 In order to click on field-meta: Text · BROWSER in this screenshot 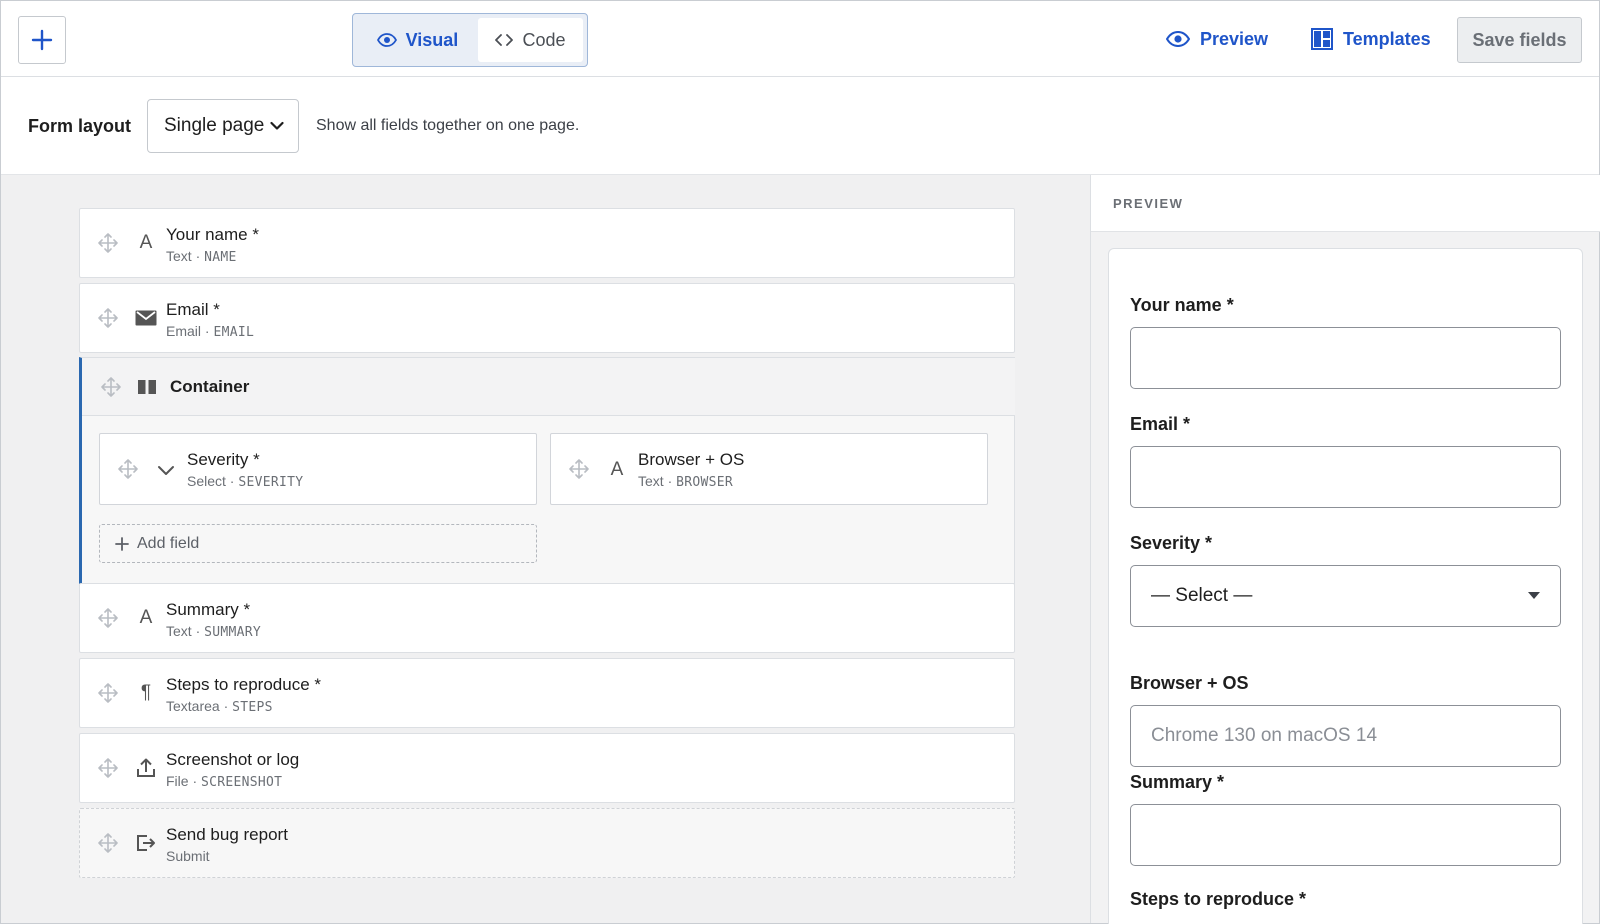, I will do `click(686, 481)`.